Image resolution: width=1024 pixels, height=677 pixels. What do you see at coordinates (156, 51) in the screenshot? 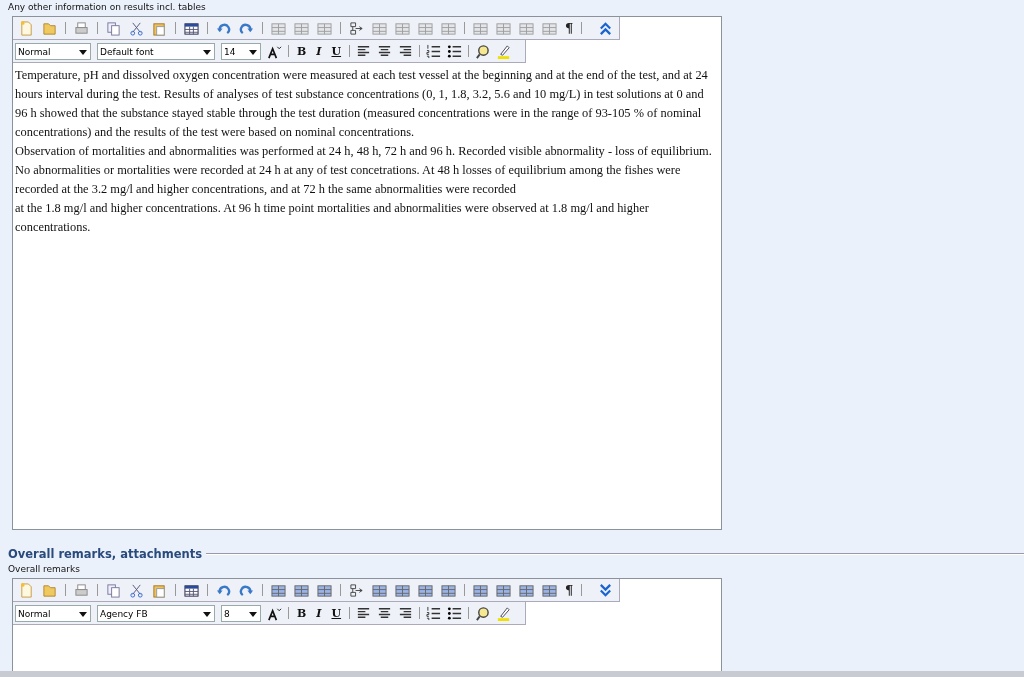
I see `font-dropdown: Default font` at bounding box center [156, 51].